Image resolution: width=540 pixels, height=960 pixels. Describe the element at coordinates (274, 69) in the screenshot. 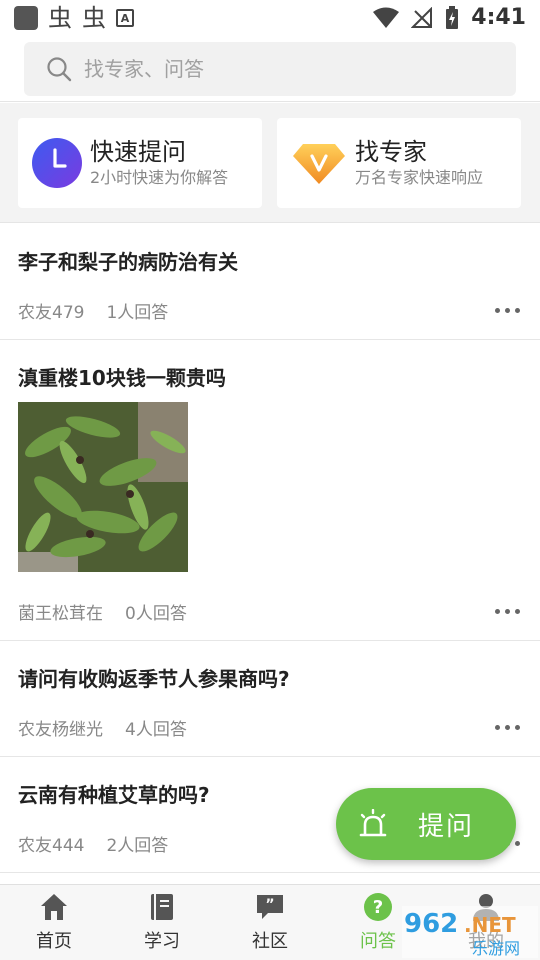

I see `search-input` at that location.